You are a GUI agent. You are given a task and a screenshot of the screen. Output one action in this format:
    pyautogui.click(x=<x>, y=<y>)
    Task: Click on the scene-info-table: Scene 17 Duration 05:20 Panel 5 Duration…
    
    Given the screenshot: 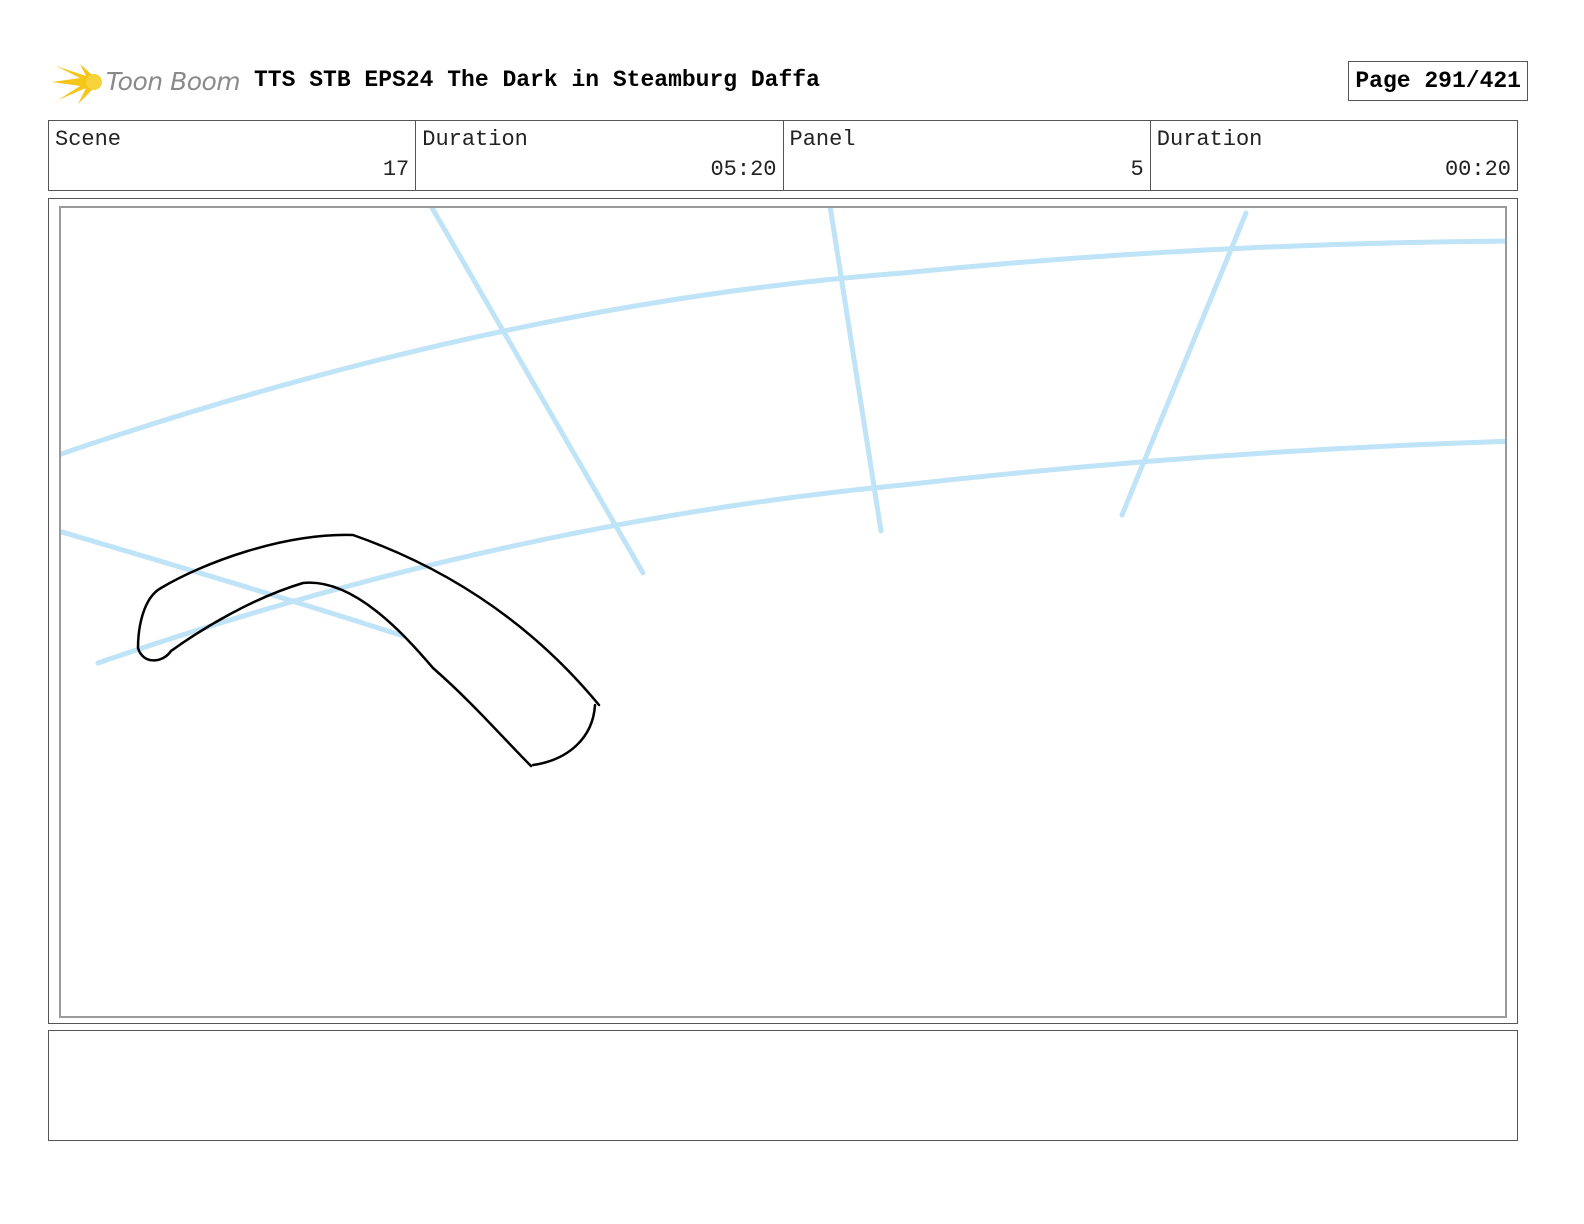 What is the action you would take?
    pyautogui.click(x=783, y=155)
    